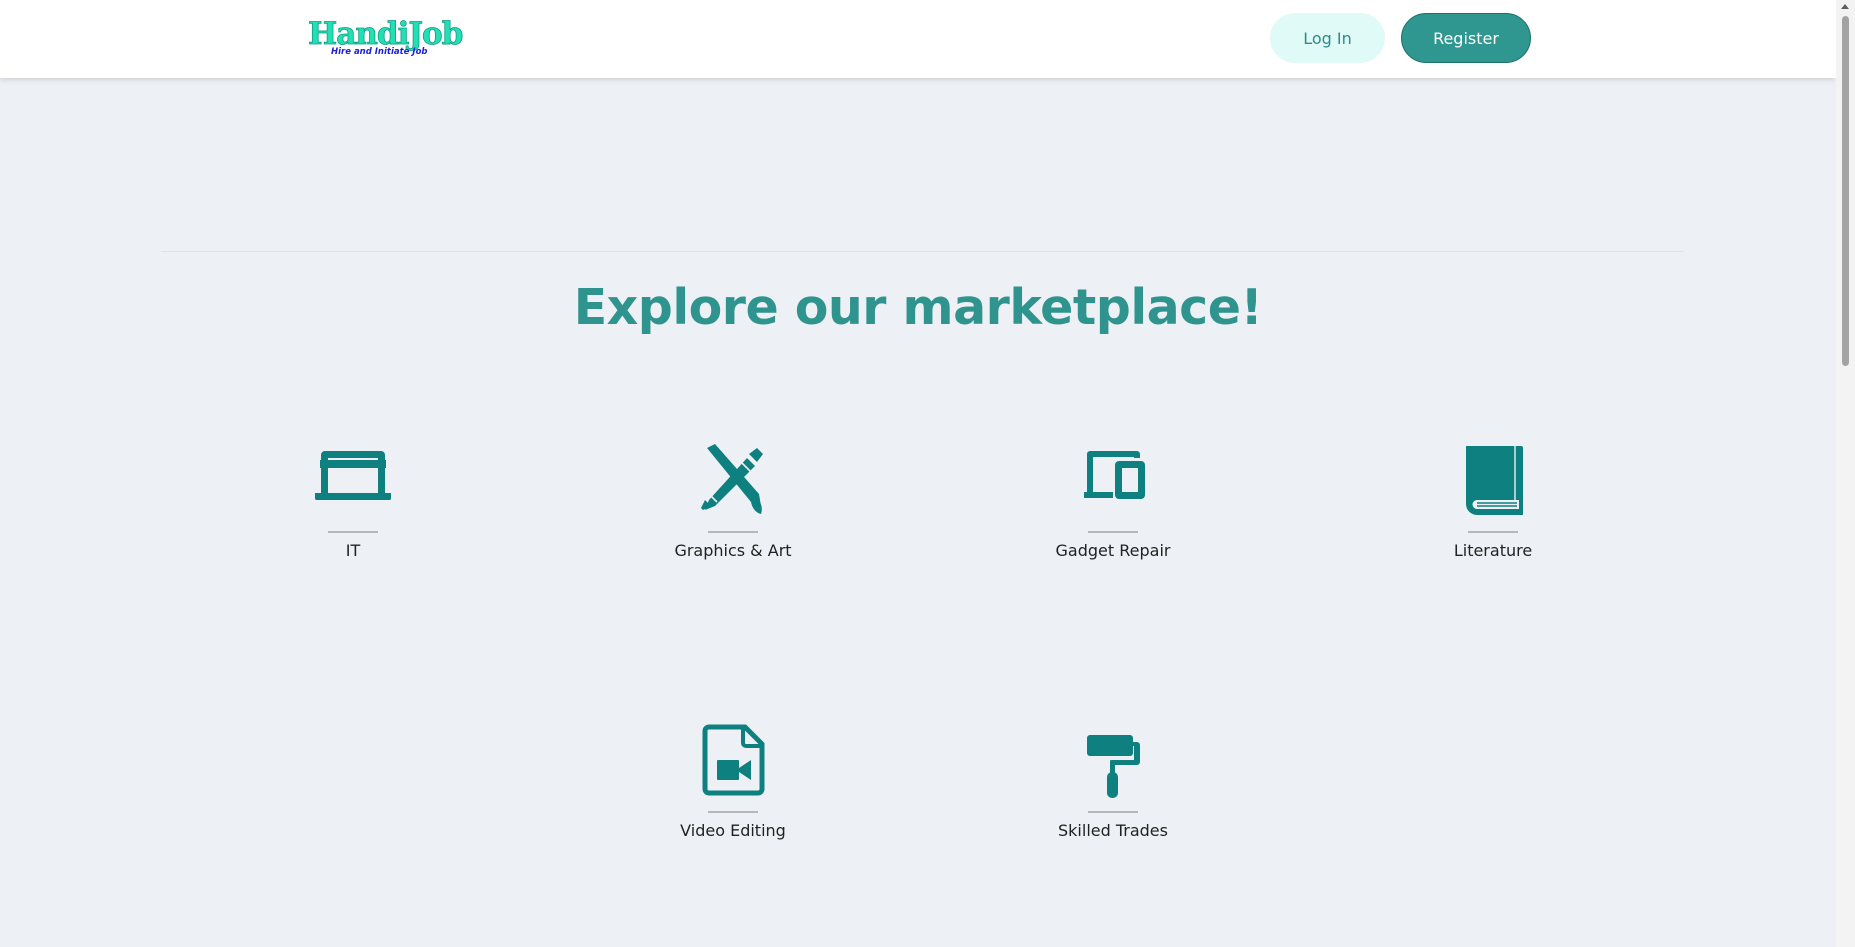  What do you see at coordinates (353, 480) in the screenshot?
I see `laptop-icon` at bounding box center [353, 480].